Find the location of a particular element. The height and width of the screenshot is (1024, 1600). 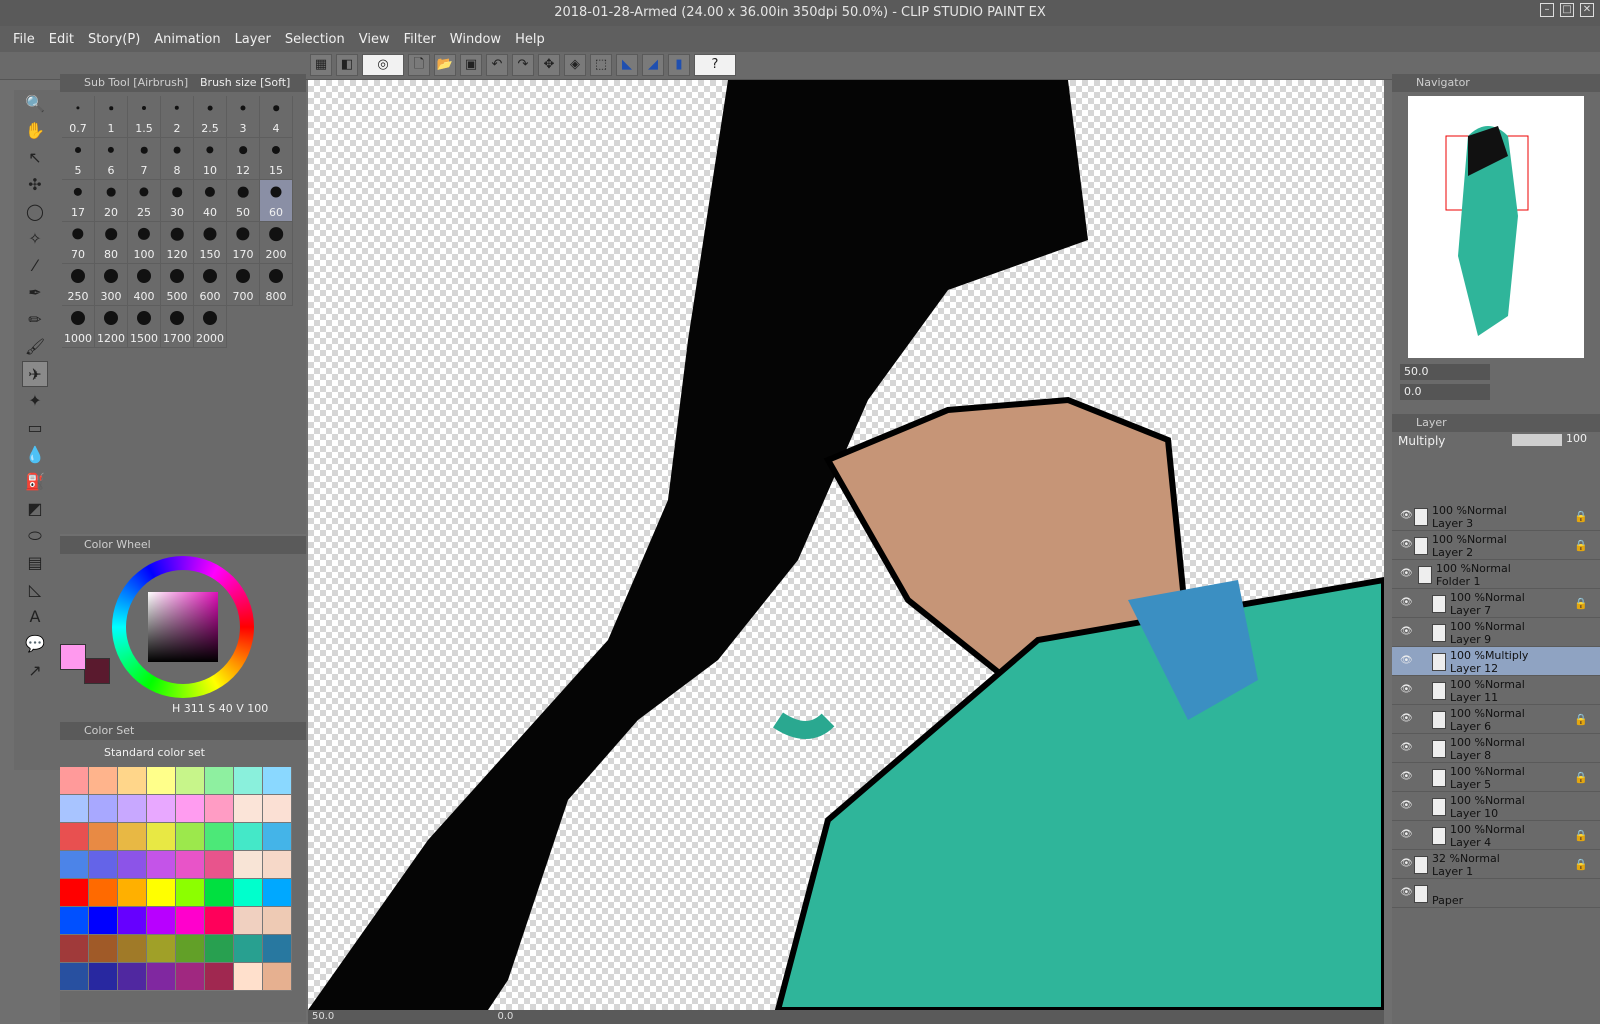

tab-brush-size: Brush size [Soft] is located at coordinates (245, 83).